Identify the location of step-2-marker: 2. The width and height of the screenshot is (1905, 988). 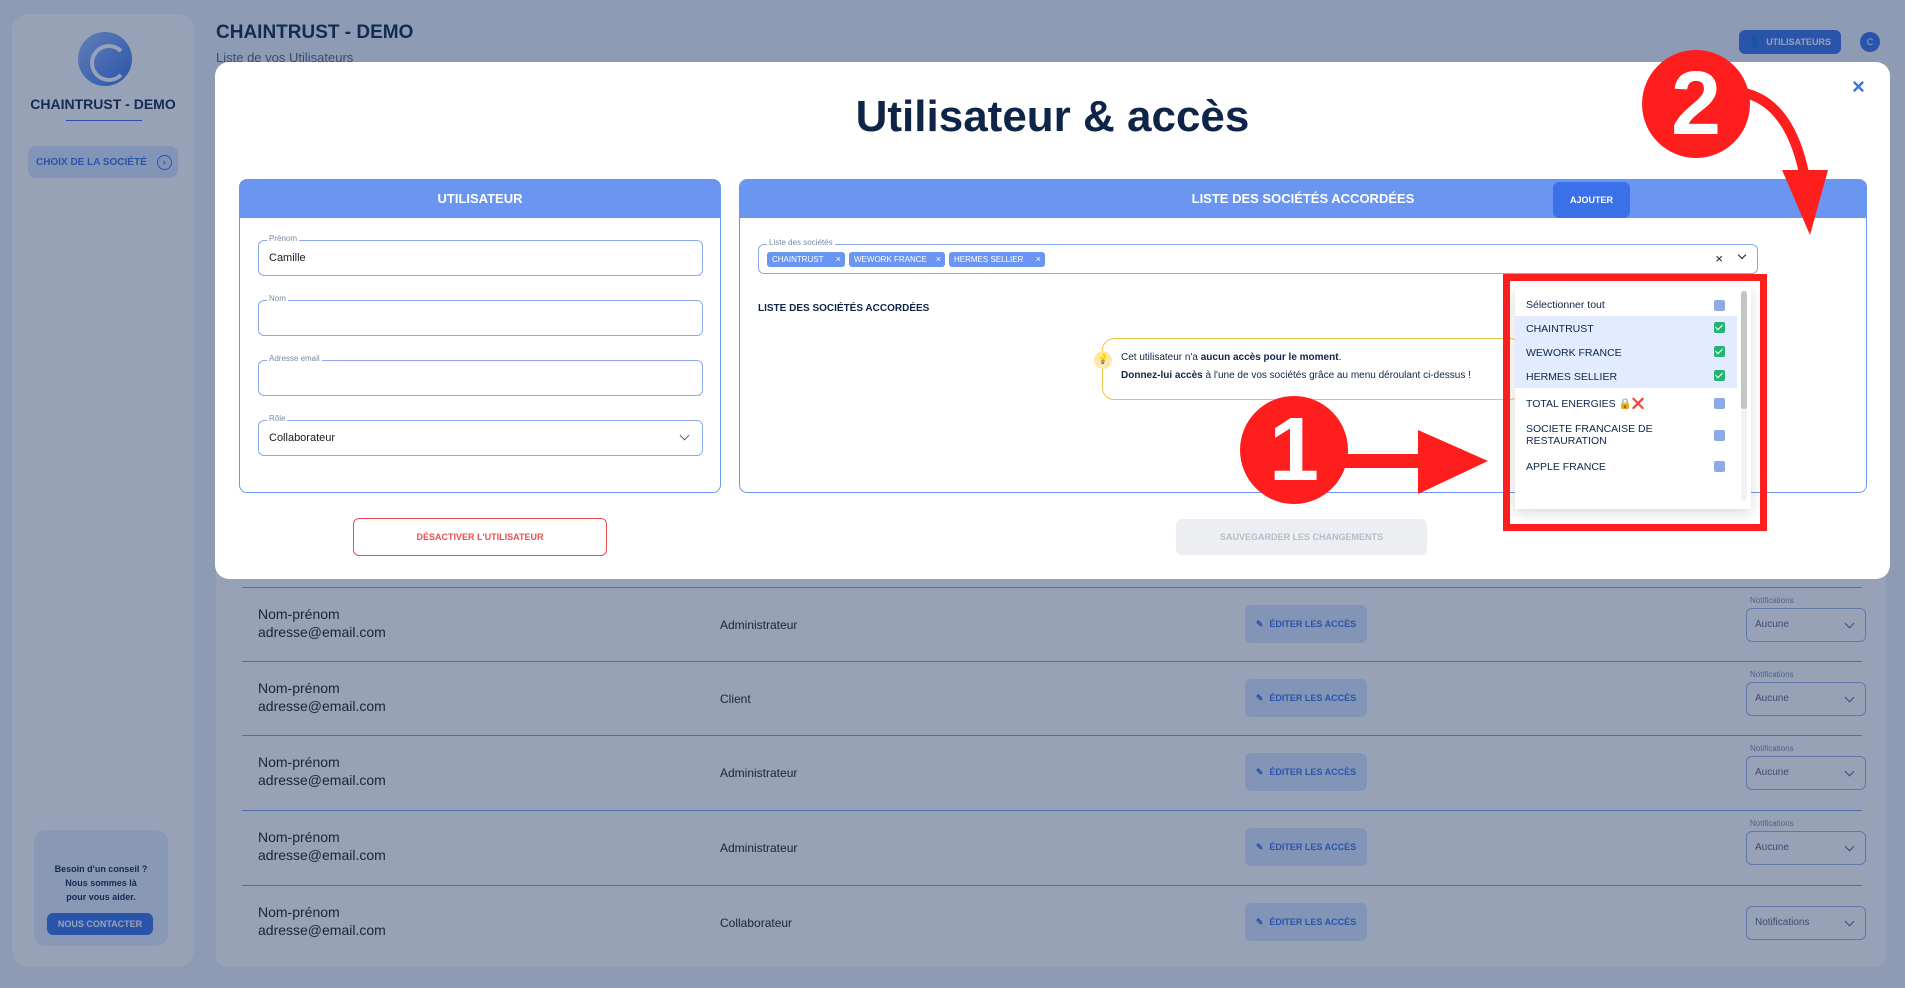
(1696, 104).